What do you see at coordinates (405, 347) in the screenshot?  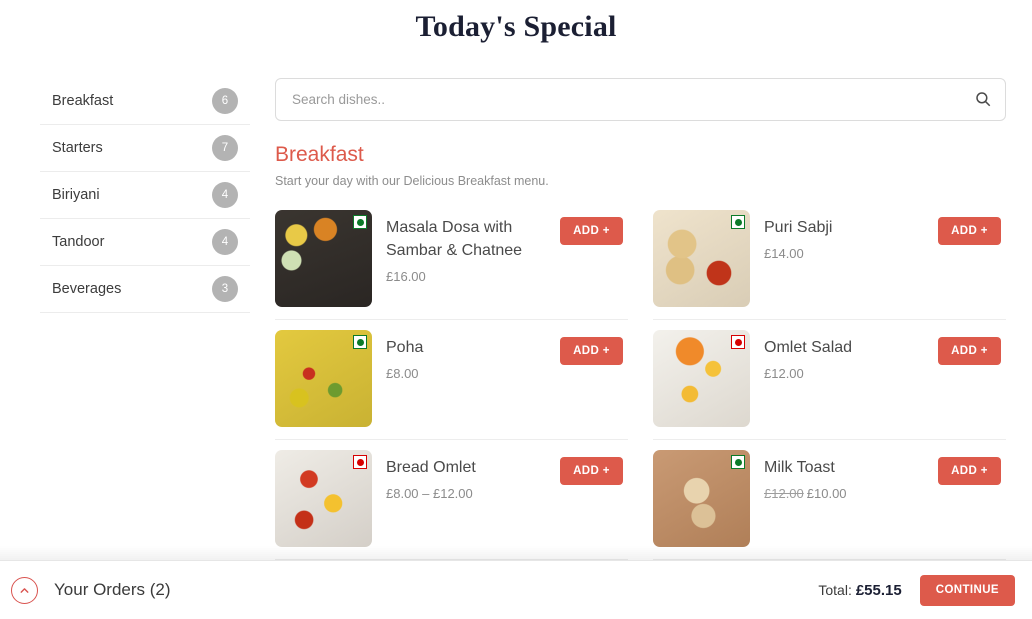 I see `dish-name: Poha` at bounding box center [405, 347].